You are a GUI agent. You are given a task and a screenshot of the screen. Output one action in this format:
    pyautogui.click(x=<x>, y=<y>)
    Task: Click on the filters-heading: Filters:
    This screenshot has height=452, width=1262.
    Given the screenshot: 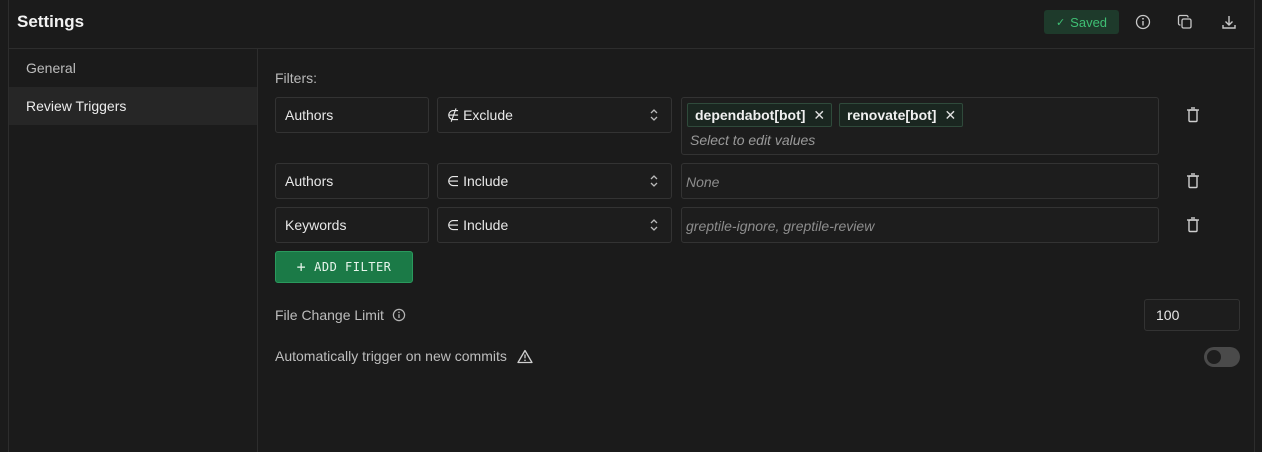 What is the action you would take?
    pyautogui.click(x=296, y=78)
    